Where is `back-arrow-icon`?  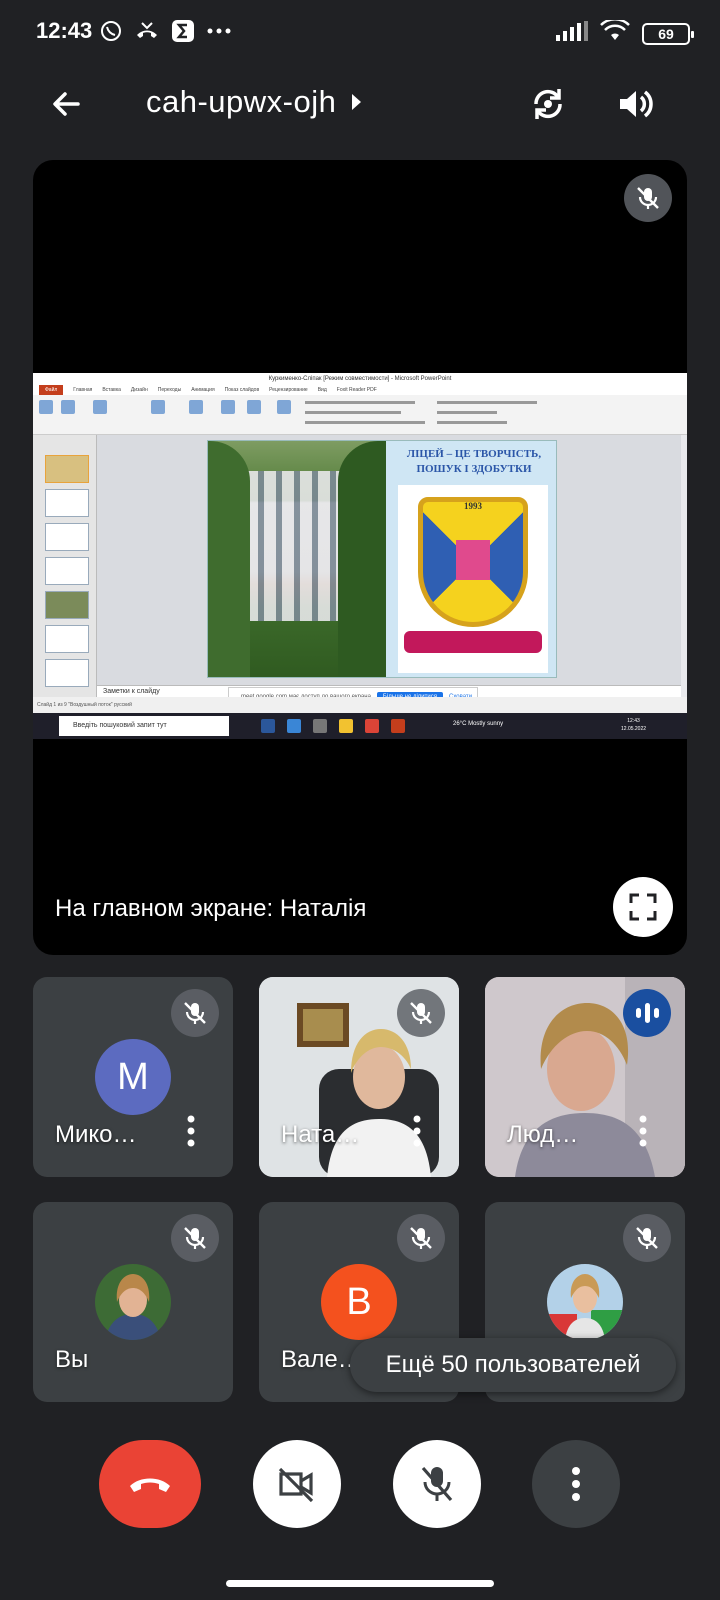
back-arrow-icon is located at coordinates (66, 104).